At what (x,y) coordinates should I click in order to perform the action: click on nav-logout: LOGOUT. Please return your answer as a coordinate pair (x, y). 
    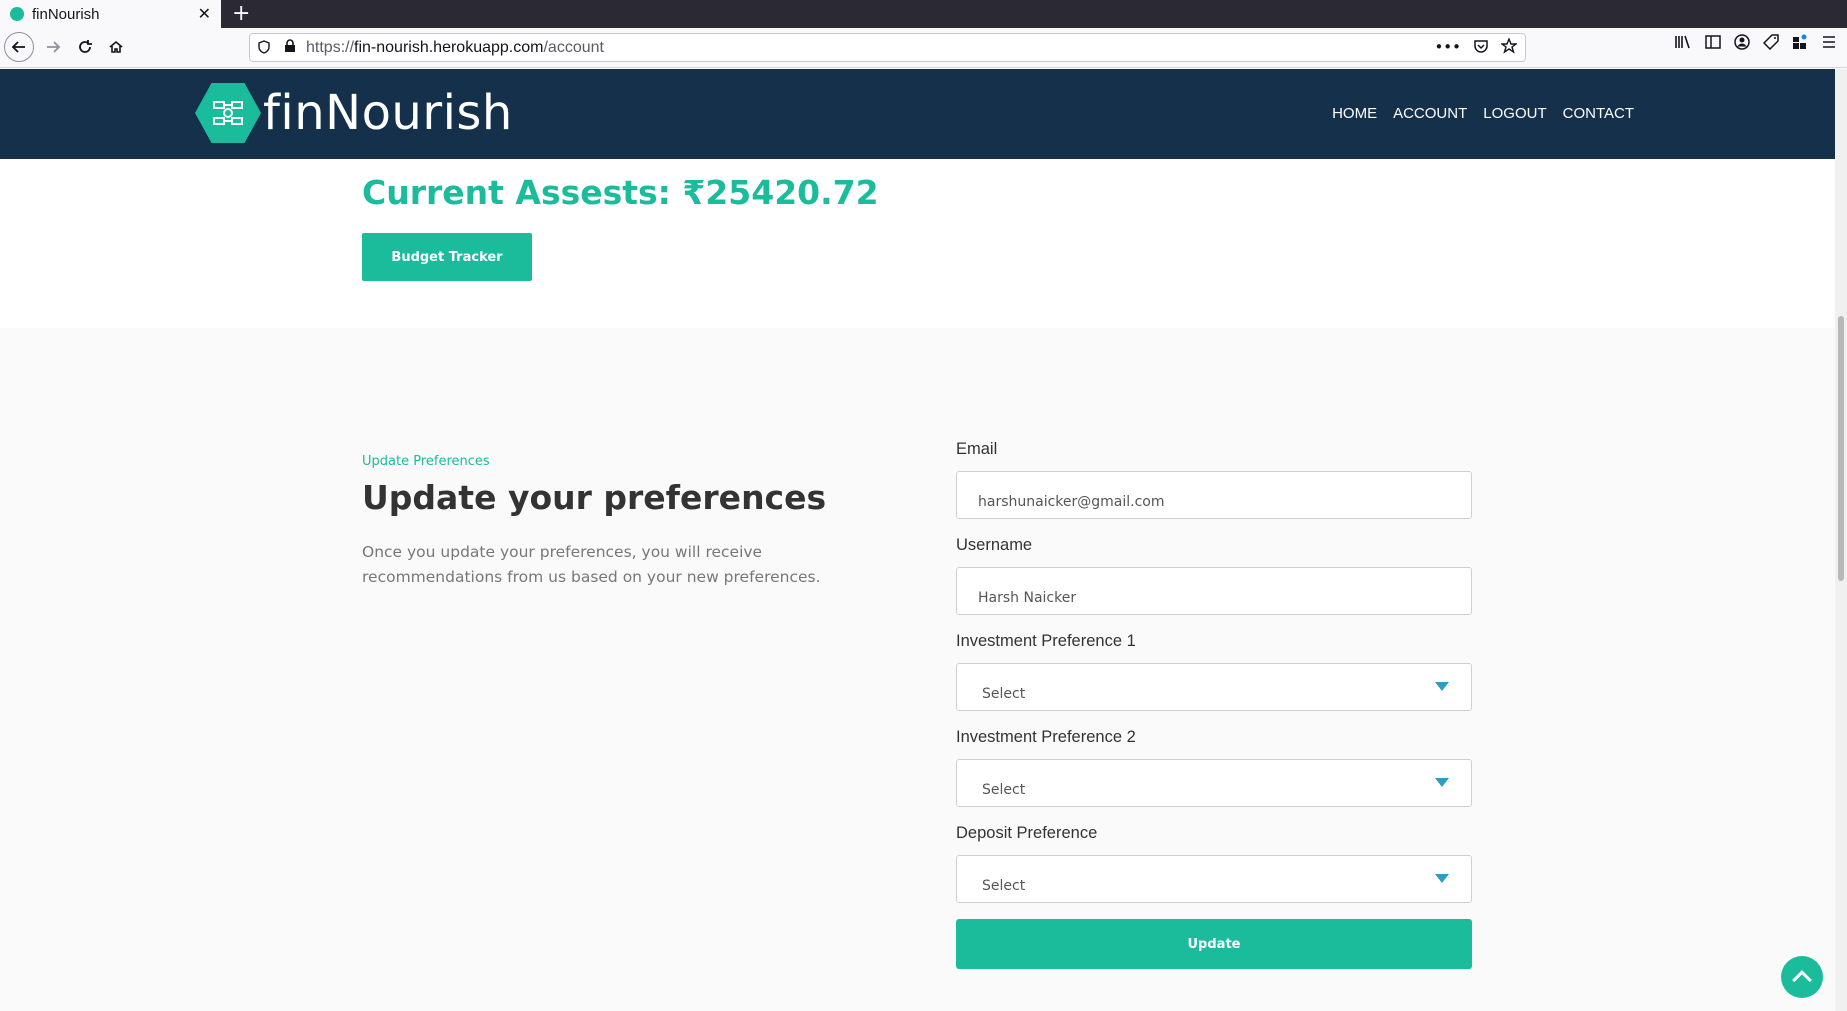
    Looking at the image, I should click on (1514, 113).